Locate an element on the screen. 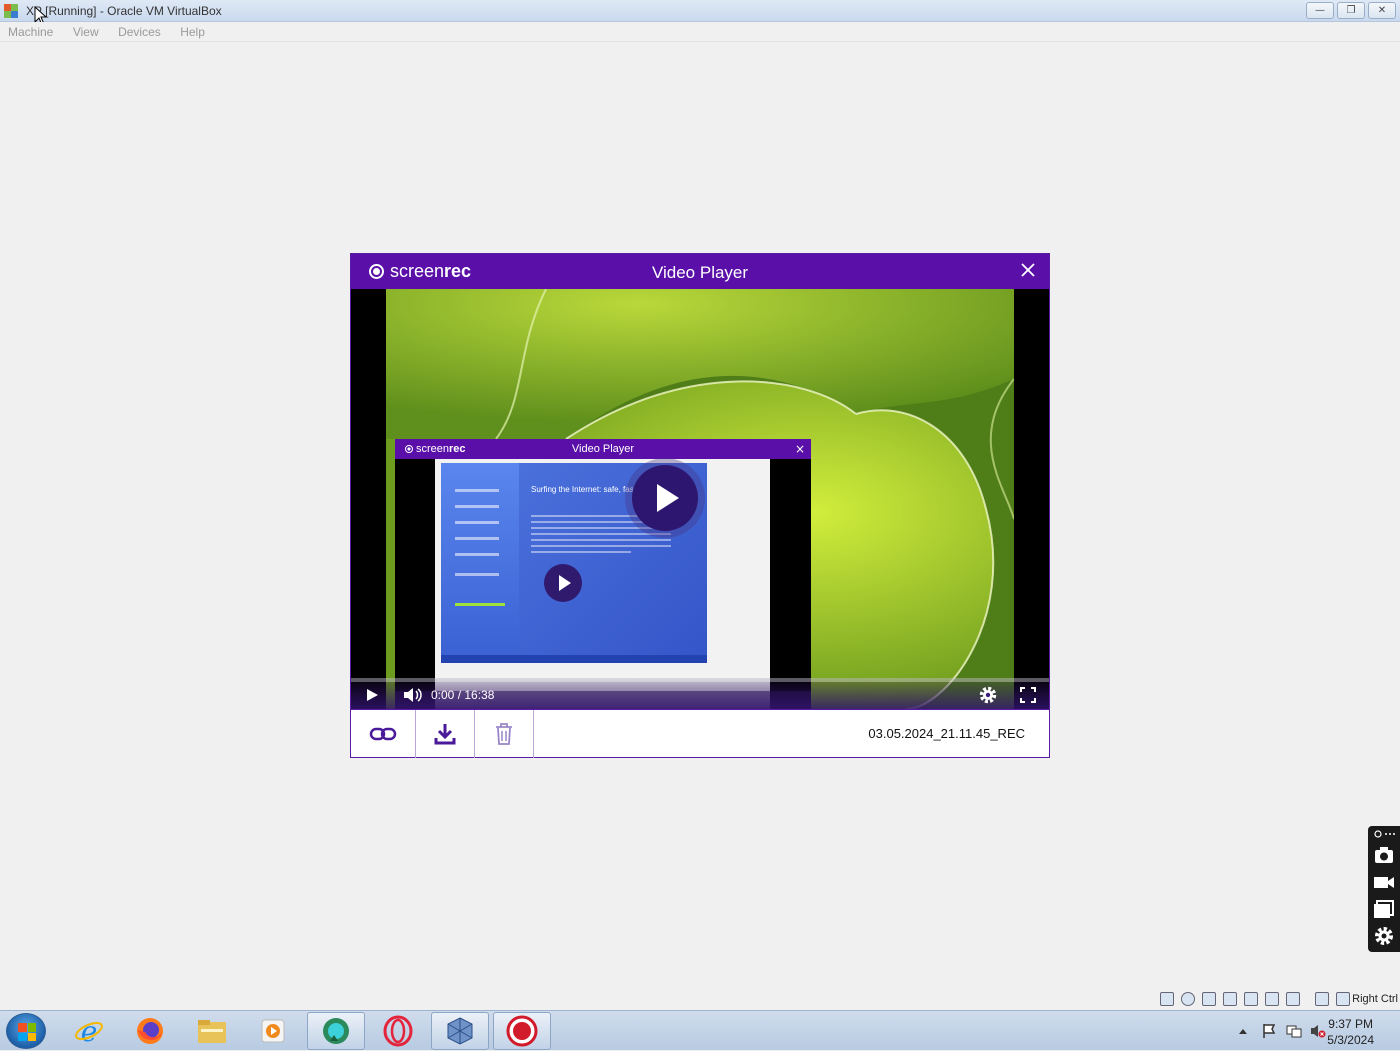 This screenshot has width=1400, height=1051. gallery-icon is located at coordinates (1384, 909).